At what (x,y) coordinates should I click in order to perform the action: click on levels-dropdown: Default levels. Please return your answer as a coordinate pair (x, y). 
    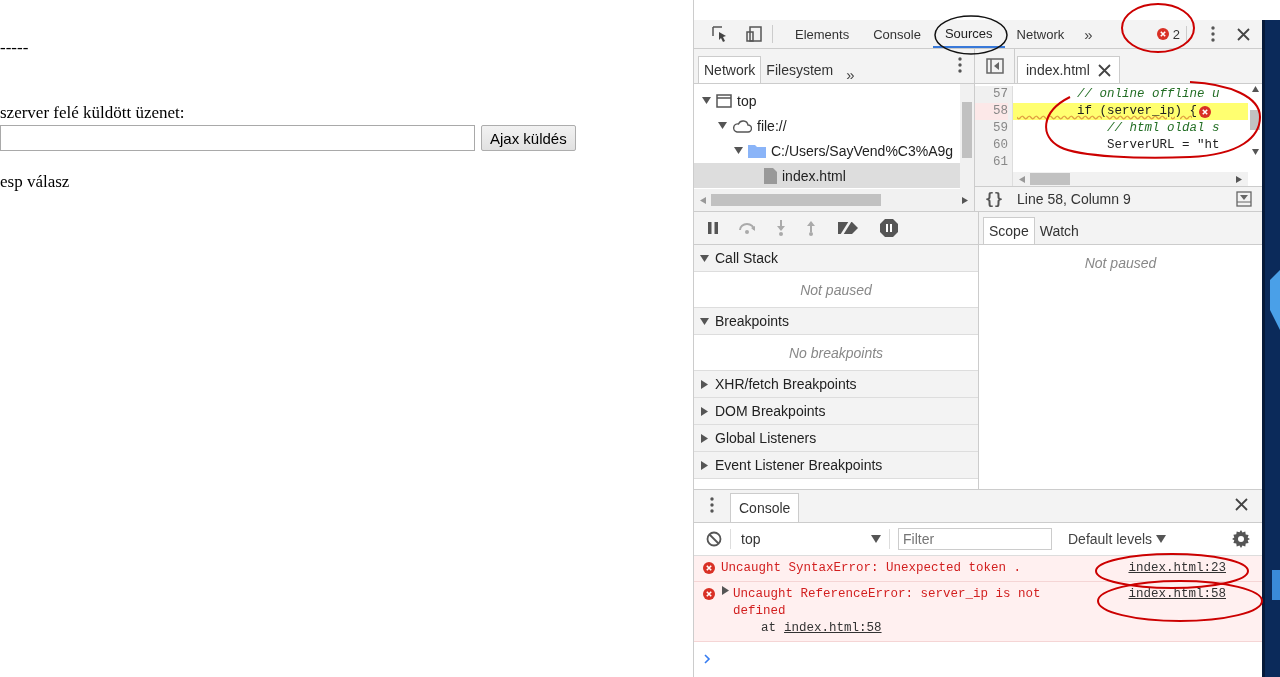
    Looking at the image, I should click on (1117, 539).